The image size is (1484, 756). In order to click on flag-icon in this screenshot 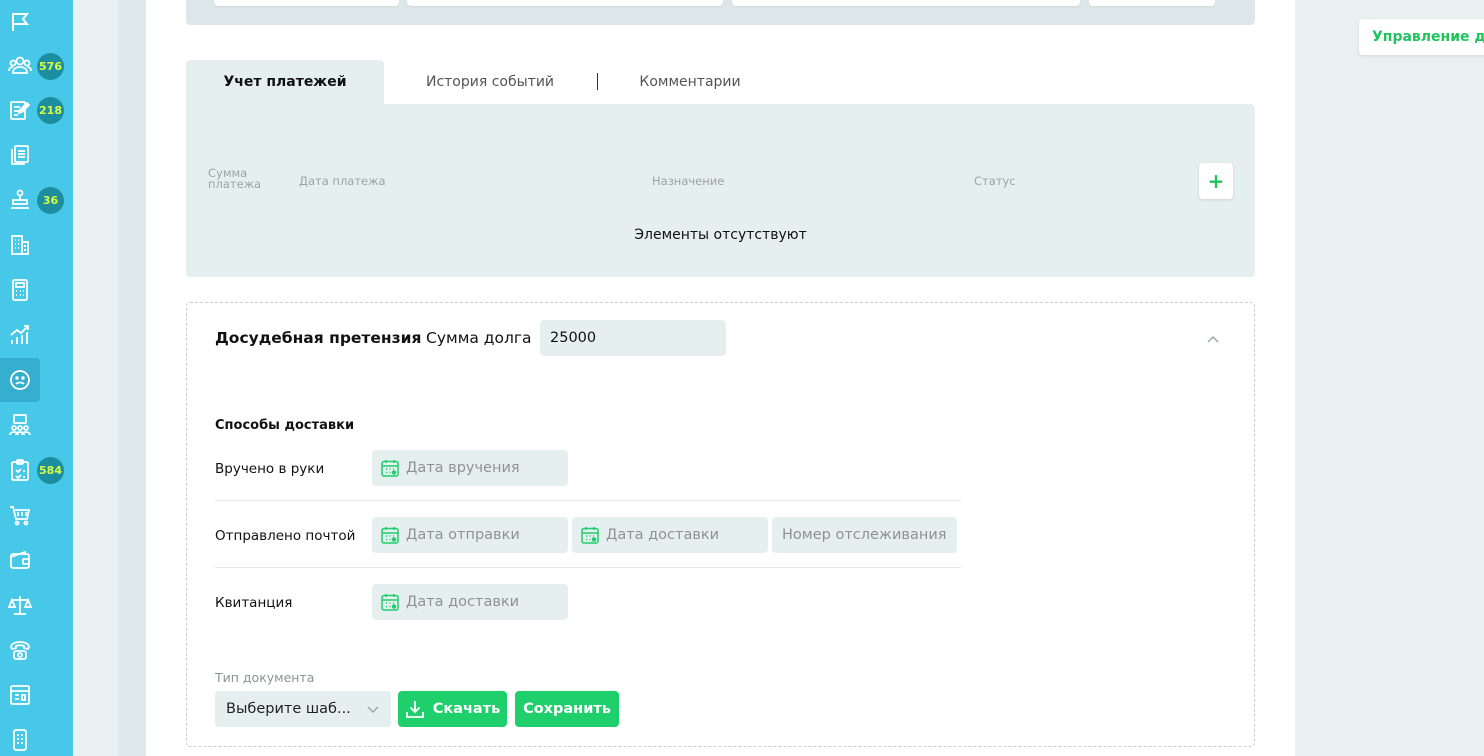, I will do `click(21, 22)`.